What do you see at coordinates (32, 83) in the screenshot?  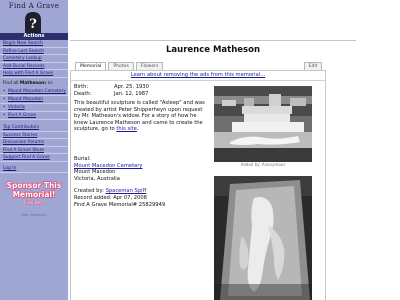 I see `find-all-surname: Matheson` at bounding box center [32, 83].